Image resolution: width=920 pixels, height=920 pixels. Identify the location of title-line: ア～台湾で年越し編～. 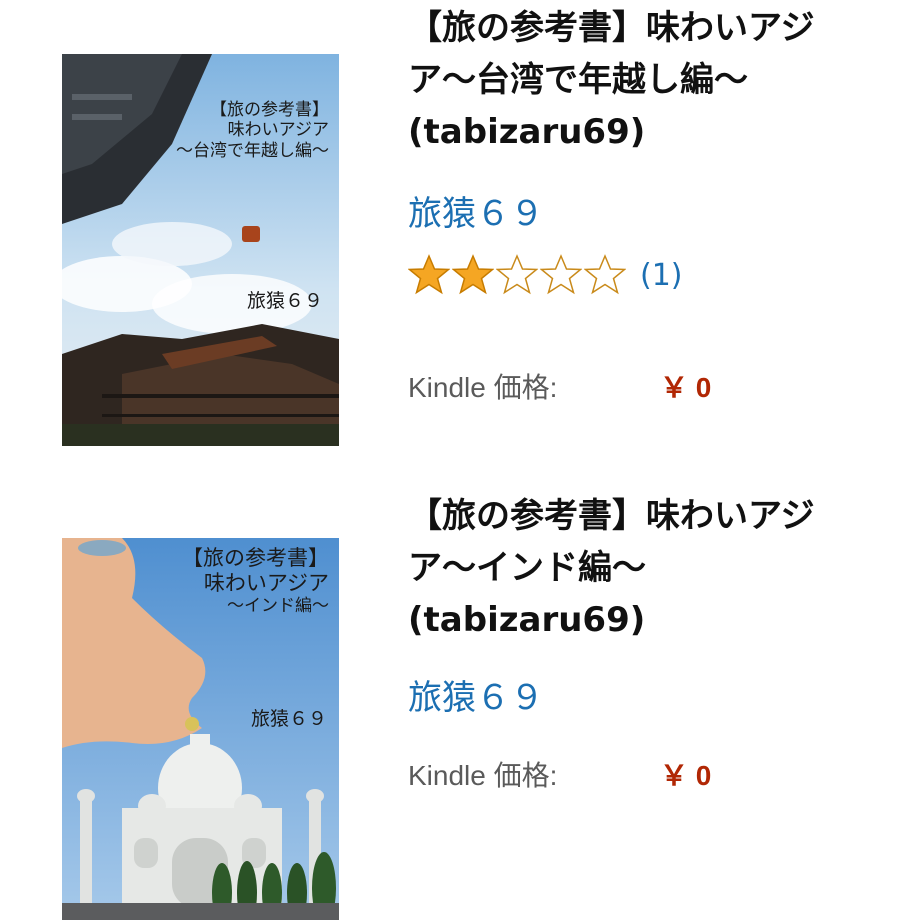
(578, 80).